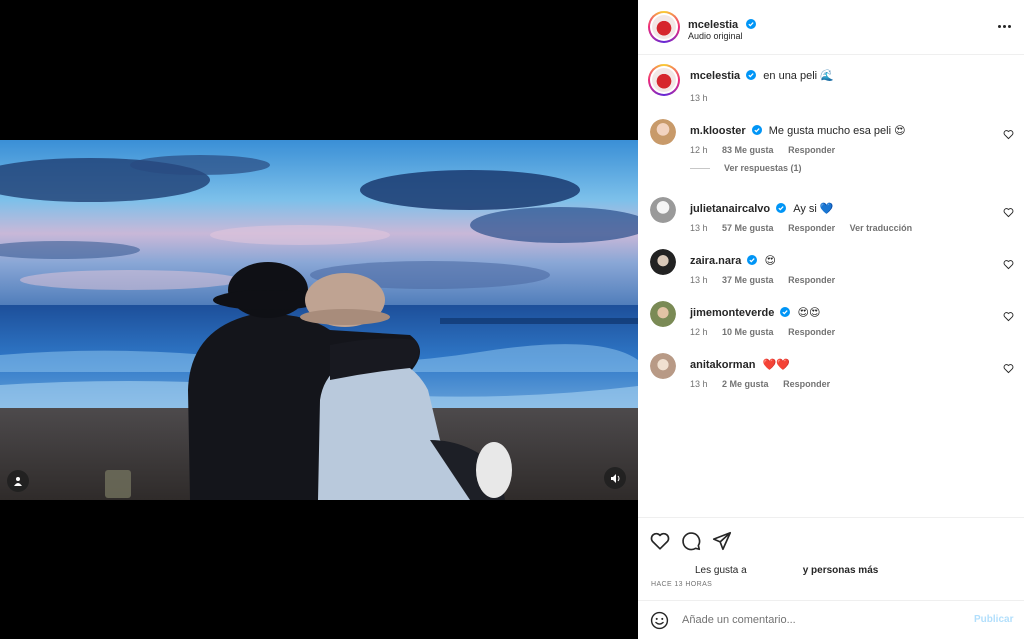 Image resolution: width=1024 pixels, height=639 pixels. I want to click on comment-meta: 13 h 2 Me gusta Responder, so click(766, 384).